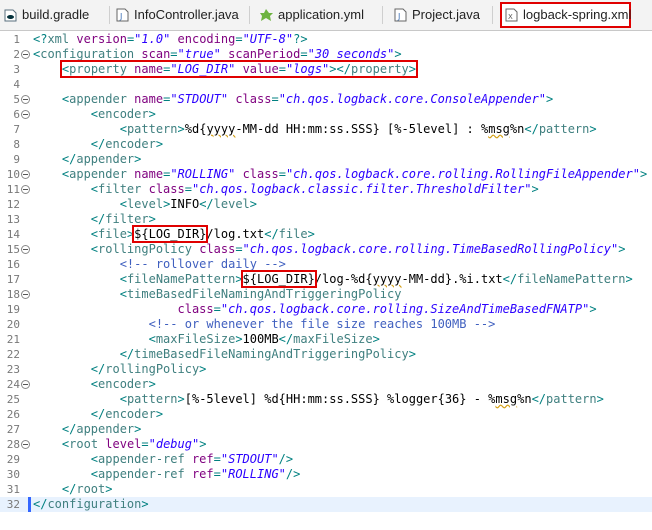 Image resolution: width=652 pixels, height=530 pixels. Describe the element at coordinates (326, 414) in the screenshot. I see `code-line: 26 </encoder>` at that location.